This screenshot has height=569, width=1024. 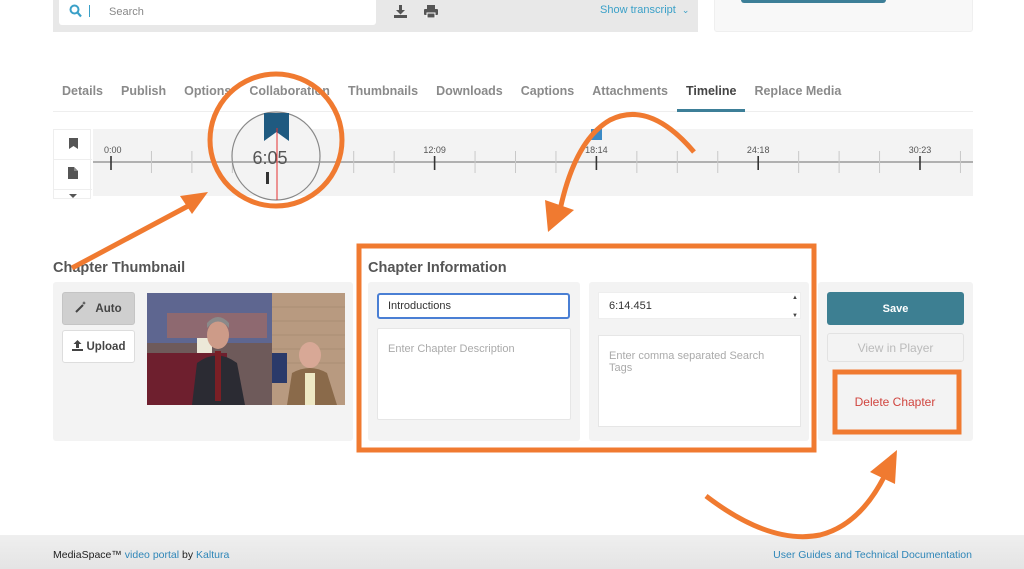 I want to click on tick-label: 12:09, so click(x=434, y=150).